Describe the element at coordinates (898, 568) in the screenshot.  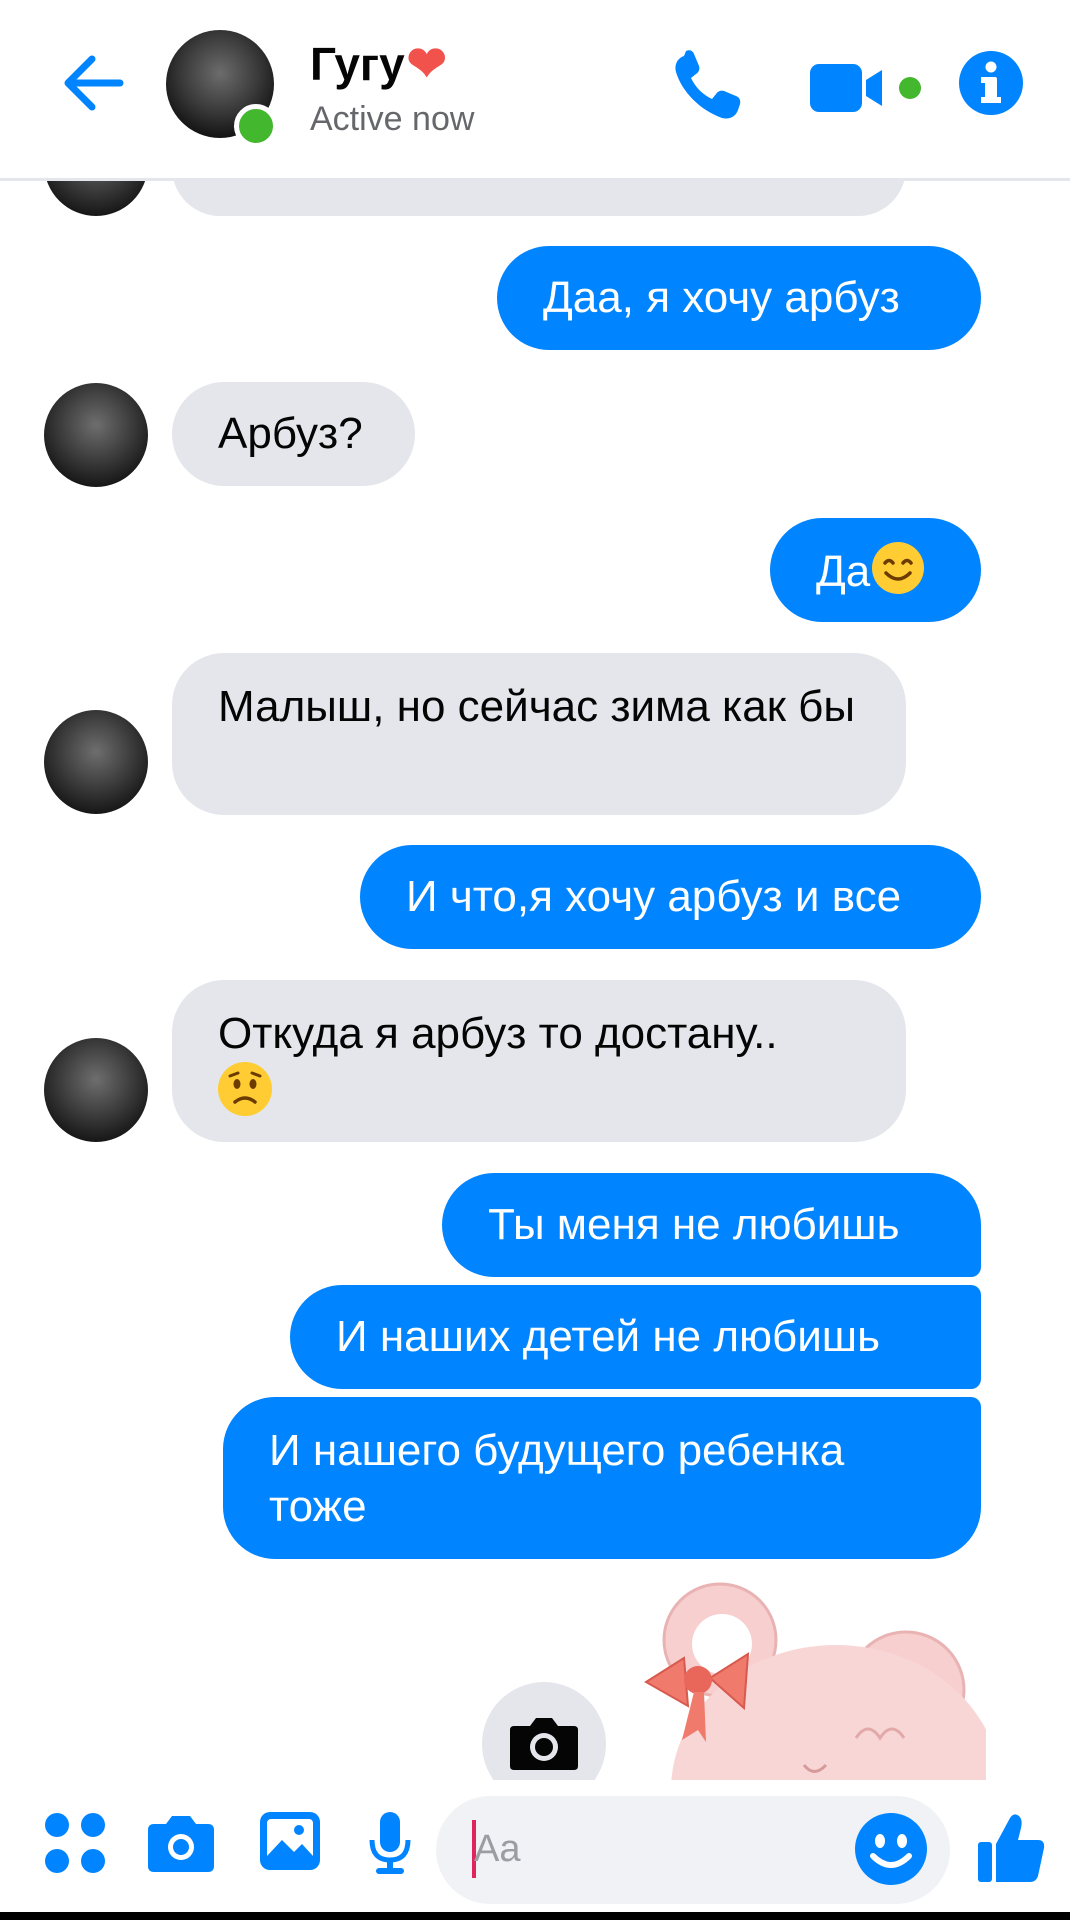
I see `smiling-emoji-icon` at that location.